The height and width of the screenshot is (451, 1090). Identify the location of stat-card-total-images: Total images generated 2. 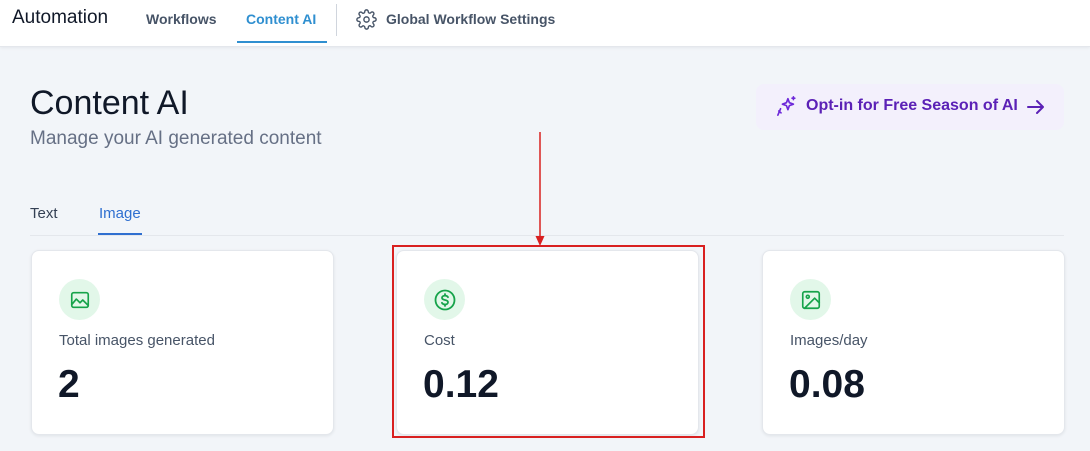
(182, 342).